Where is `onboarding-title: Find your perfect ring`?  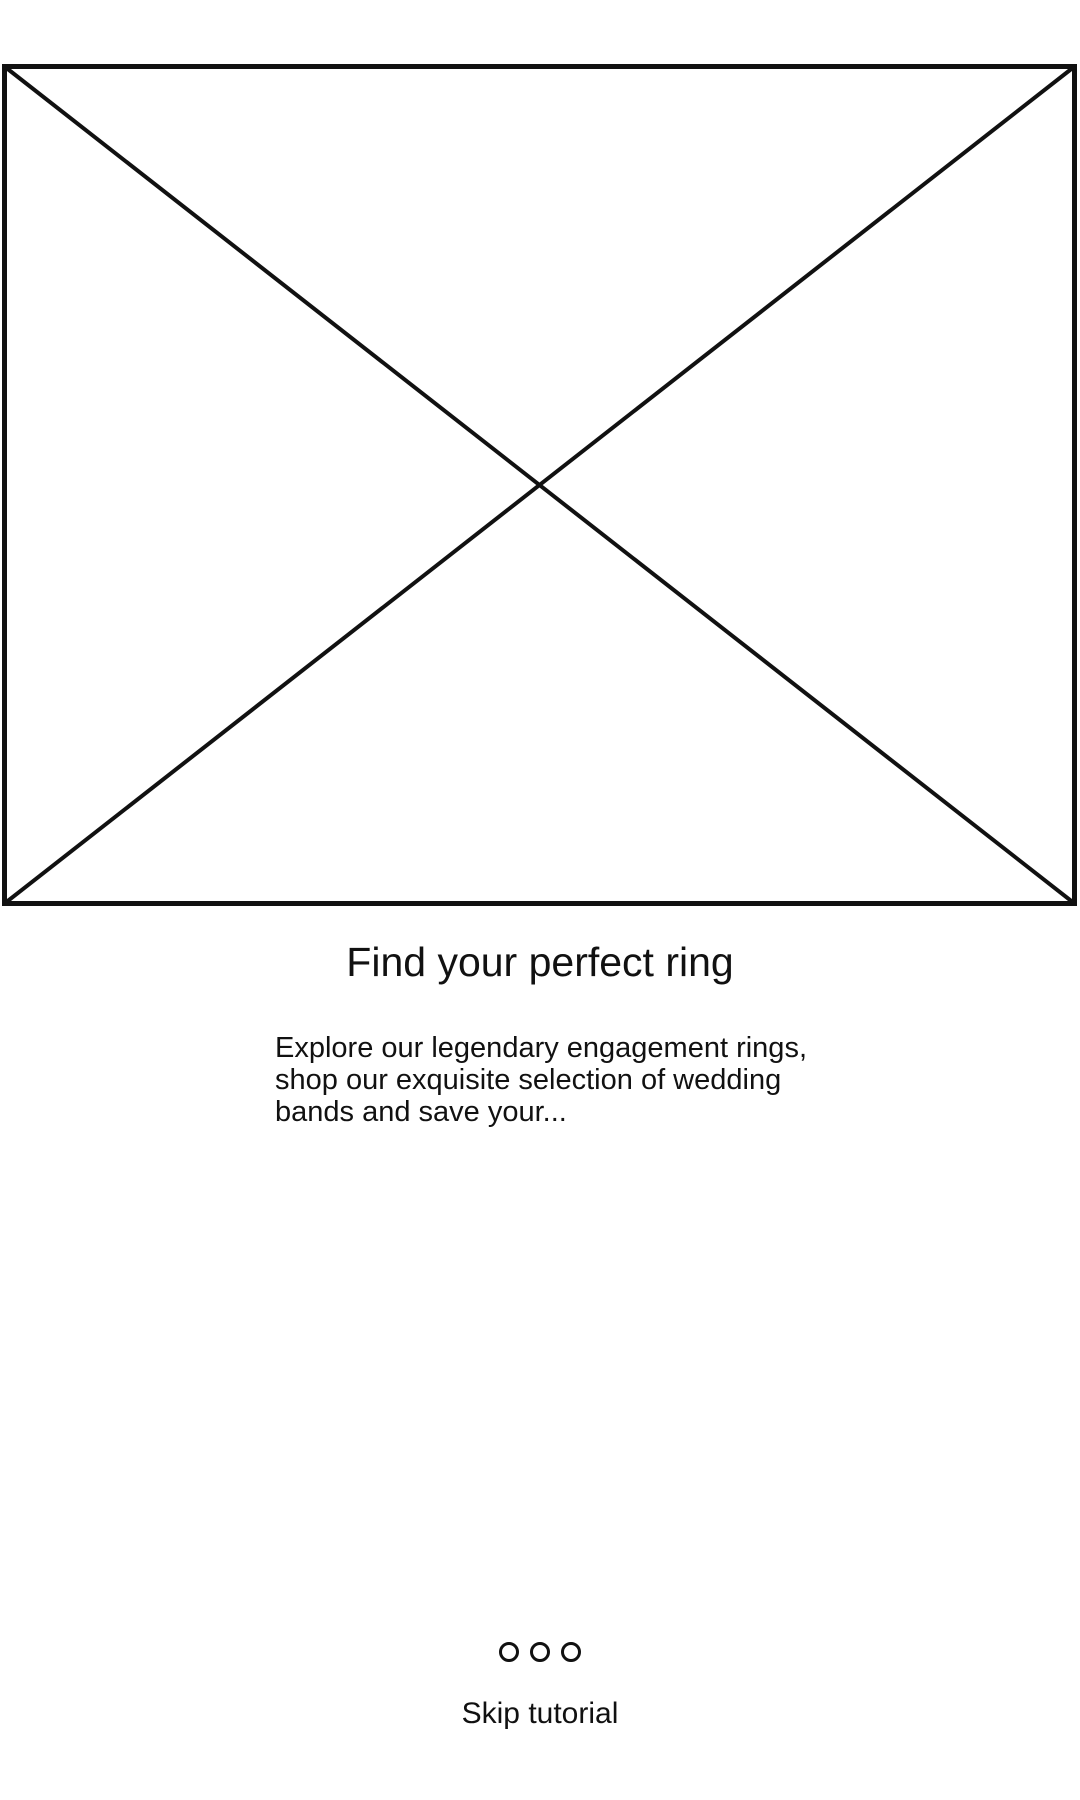 onboarding-title: Find your perfect ring is located at coordinates (540, 962).